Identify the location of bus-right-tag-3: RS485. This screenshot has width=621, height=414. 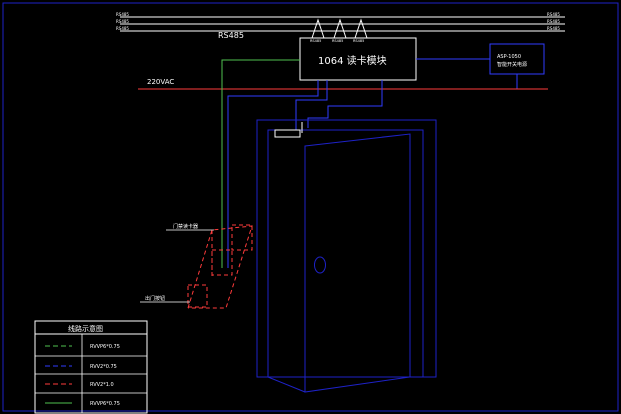
(553, 28).